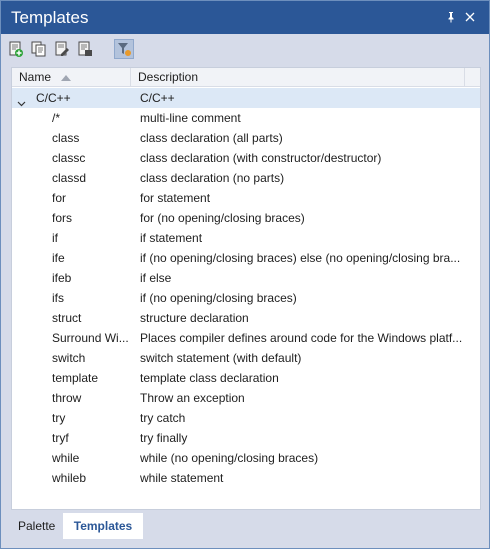 The image size is (490, 549). Describe the element at coordinates (124, 49) in the screenshot. I see `filter-icon` at that location.